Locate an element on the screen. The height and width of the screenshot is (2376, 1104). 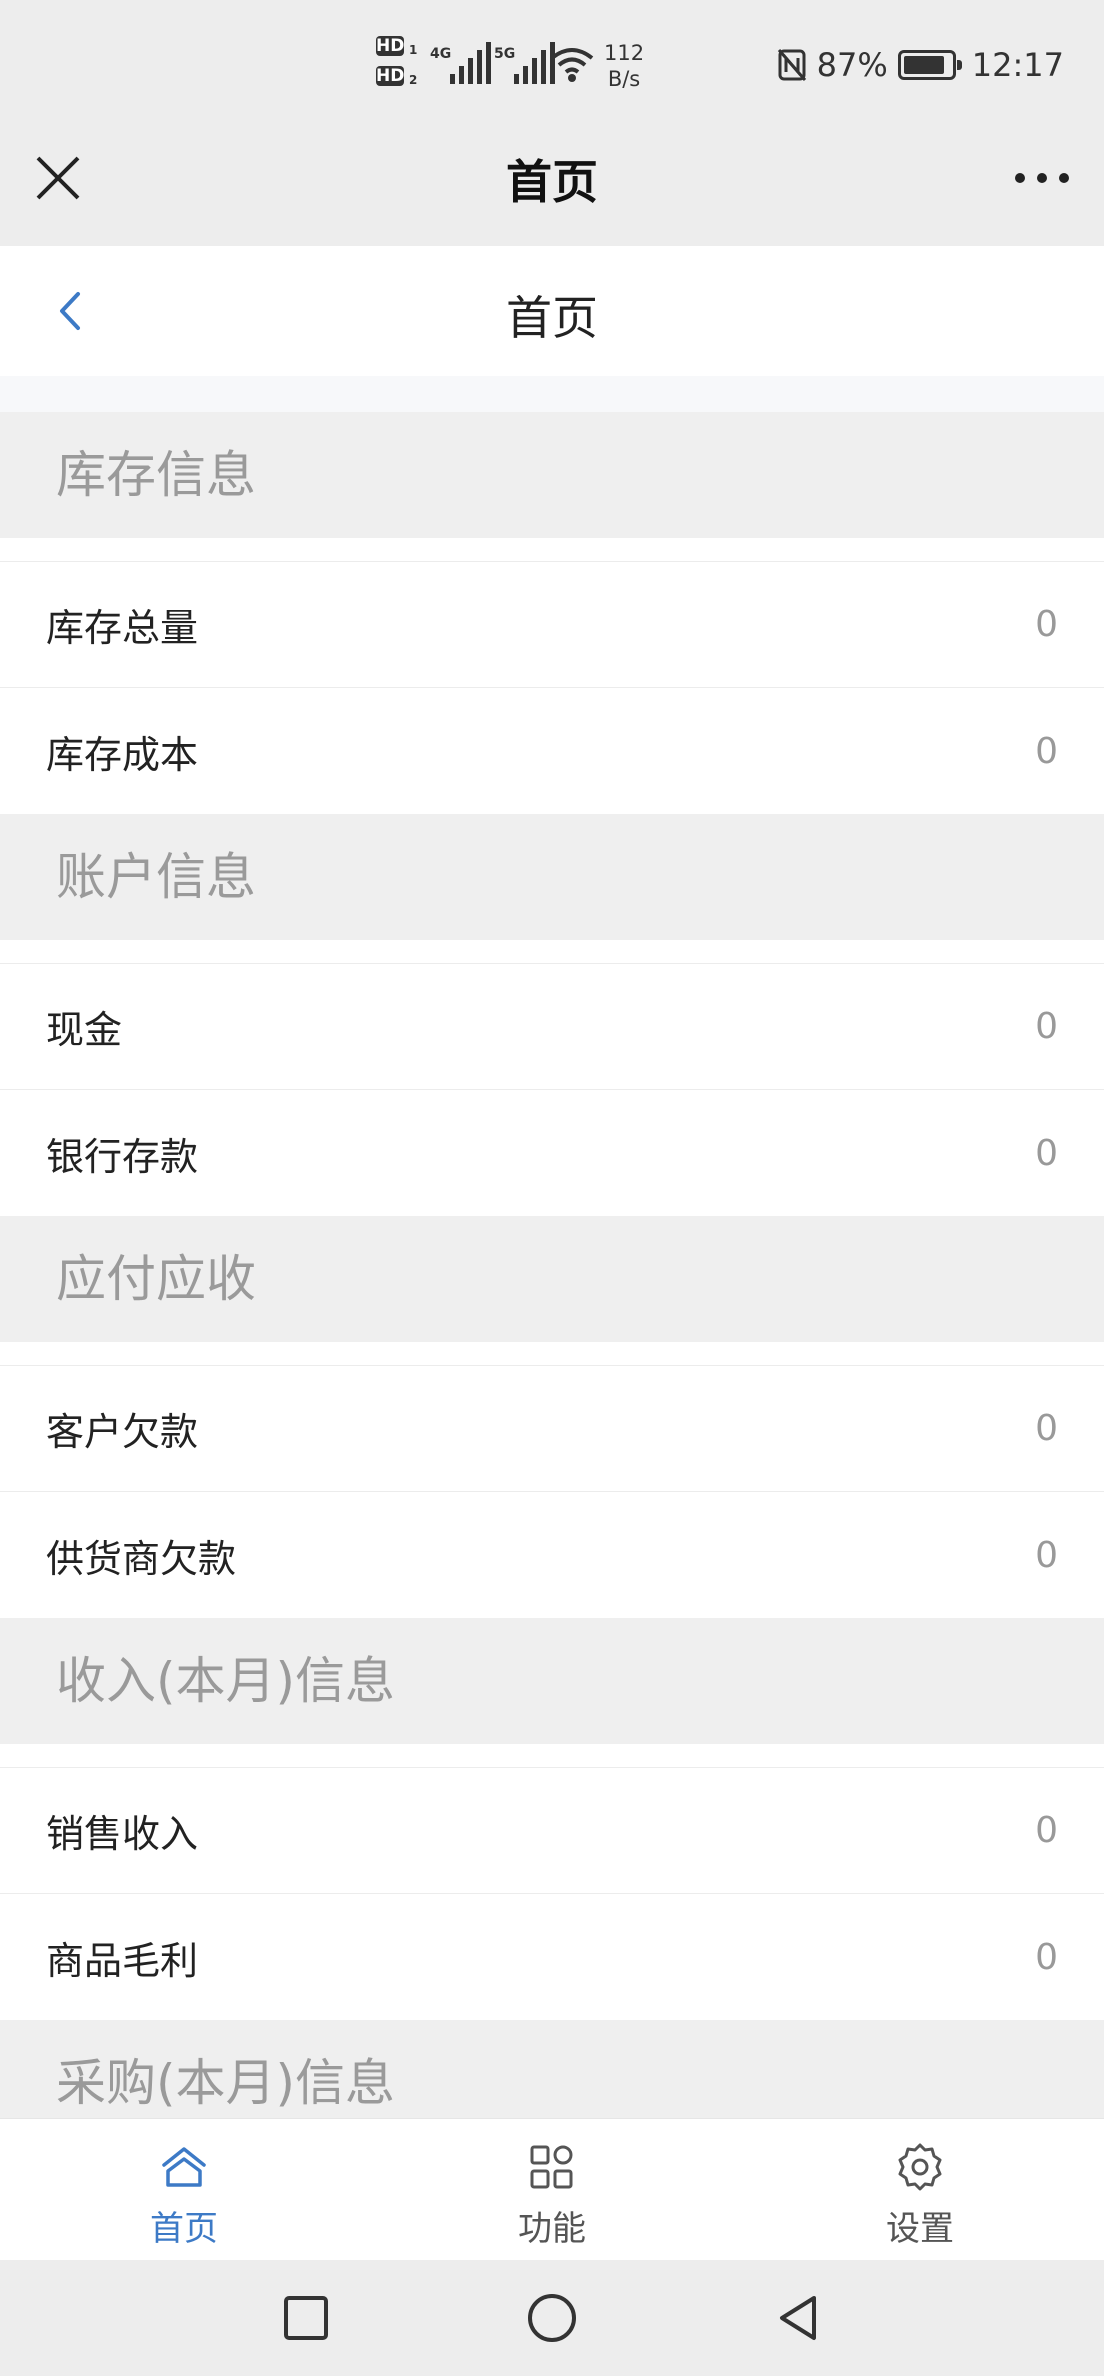
row-label: 销售收入 is located at coordinates (122, 1834).